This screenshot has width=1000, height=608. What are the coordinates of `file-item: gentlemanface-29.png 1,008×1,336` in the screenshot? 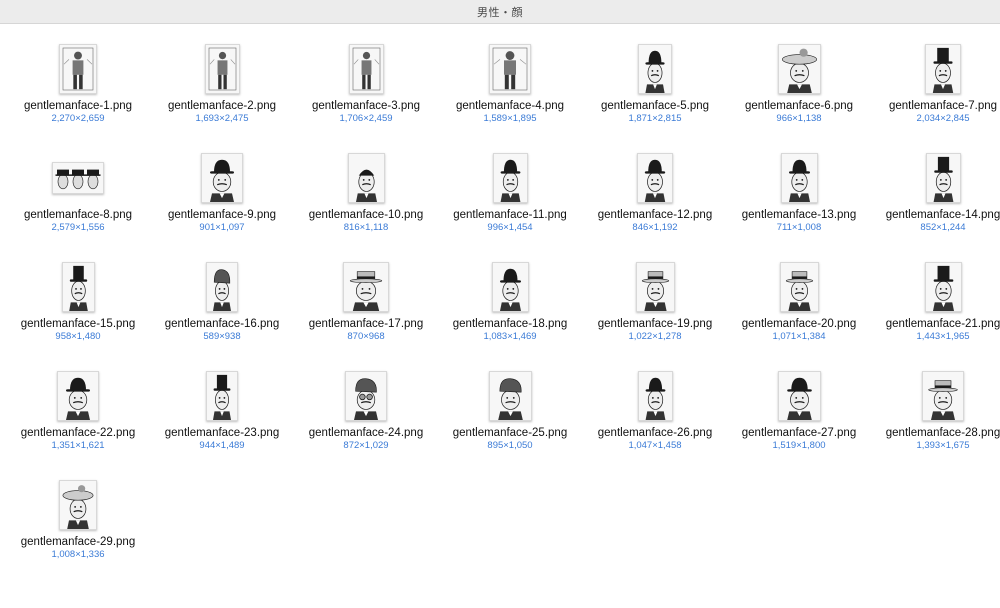 It's located at (78, 510).